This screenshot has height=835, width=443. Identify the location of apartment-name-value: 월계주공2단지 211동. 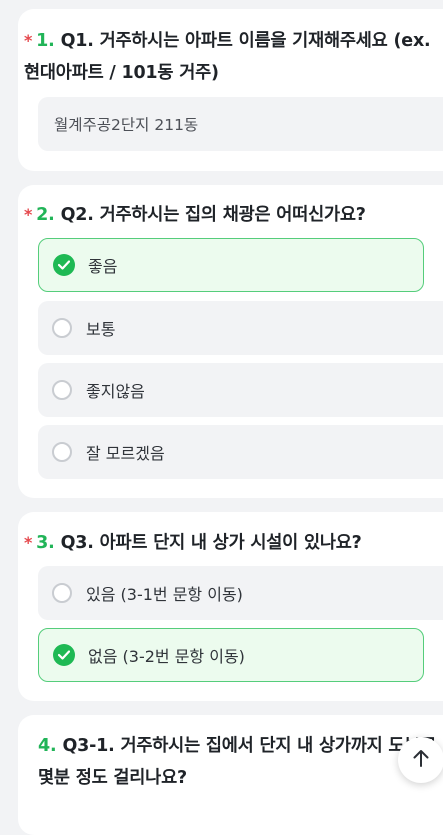
(126, 125).